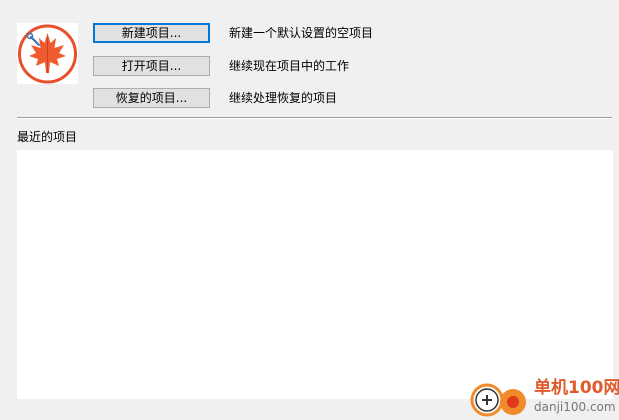 This screenshot has height=420, width=619. I want to click on recent-projects-label: 最近的项目, so click(47, 137).